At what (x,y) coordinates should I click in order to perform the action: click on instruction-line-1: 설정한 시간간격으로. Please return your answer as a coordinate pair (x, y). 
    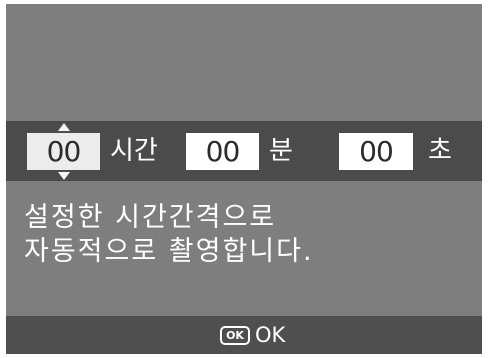
    Looking at the image, I should click on (150, 217).